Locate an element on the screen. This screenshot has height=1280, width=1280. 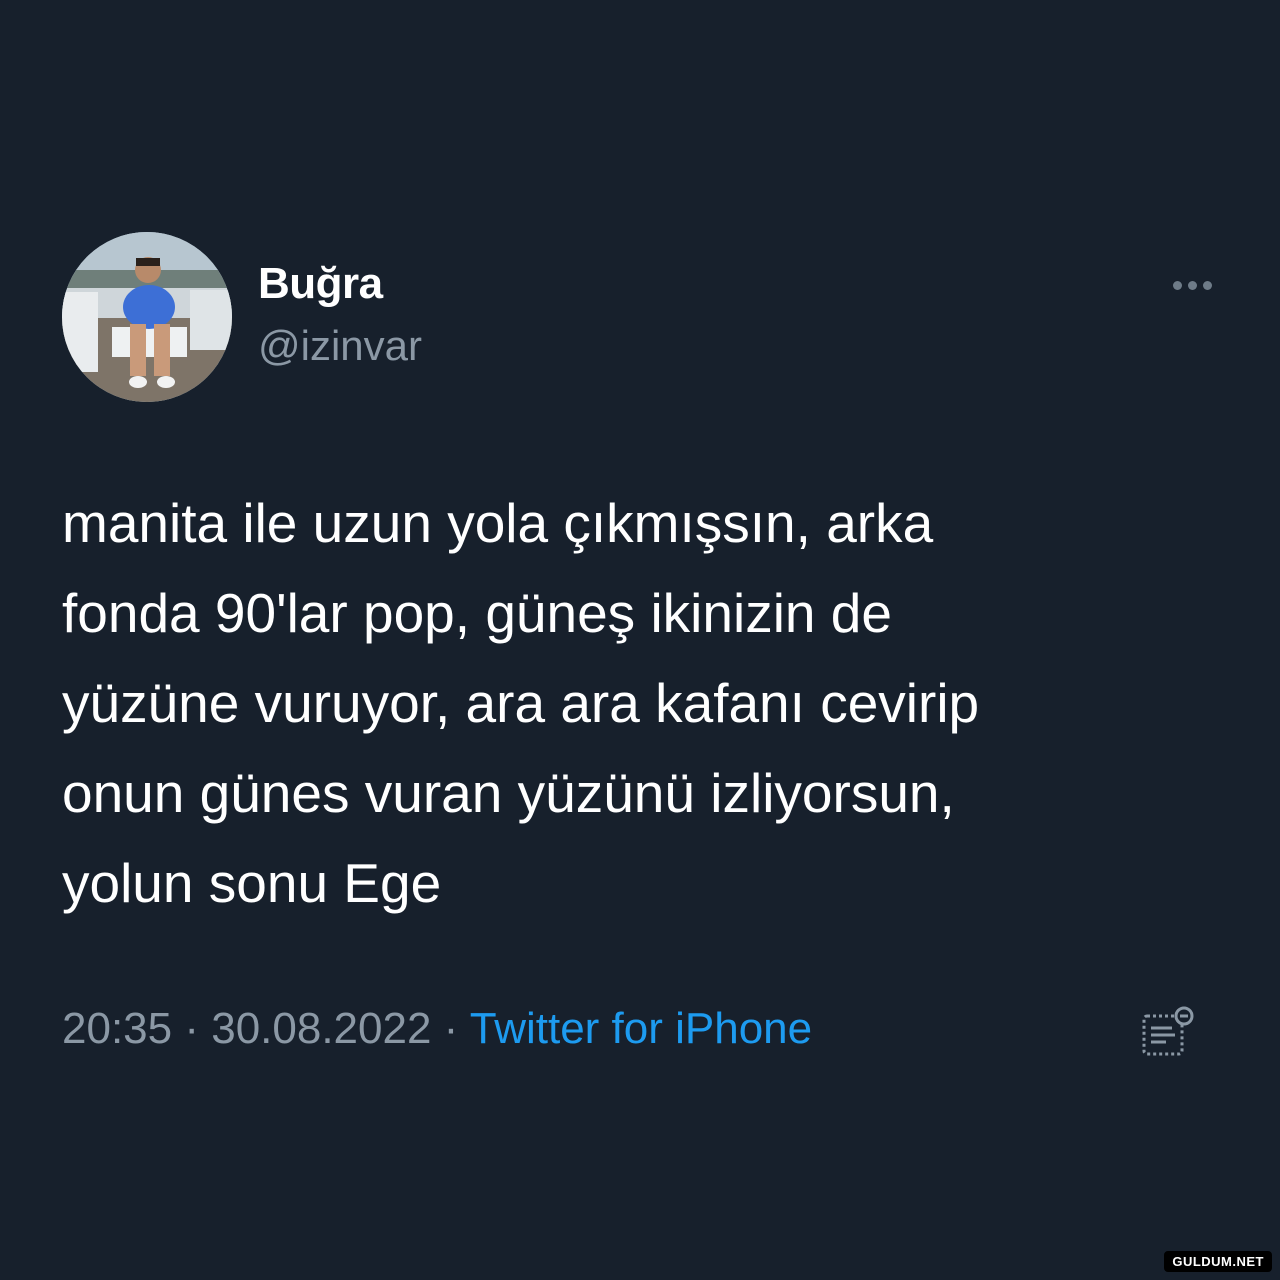
more-options-button is located at coordinates (1192, 285).